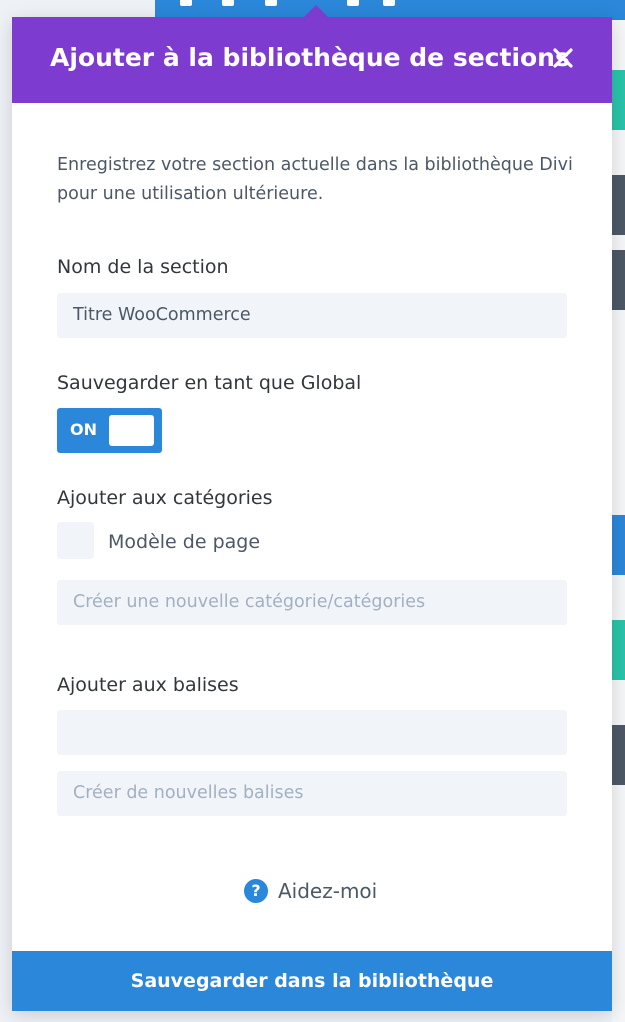 The width and height of the screenshot is (625, 1022). Describe the element at coordinates (256, 891) in the screenshot. I see `question-circle-icon: ?` at that location.